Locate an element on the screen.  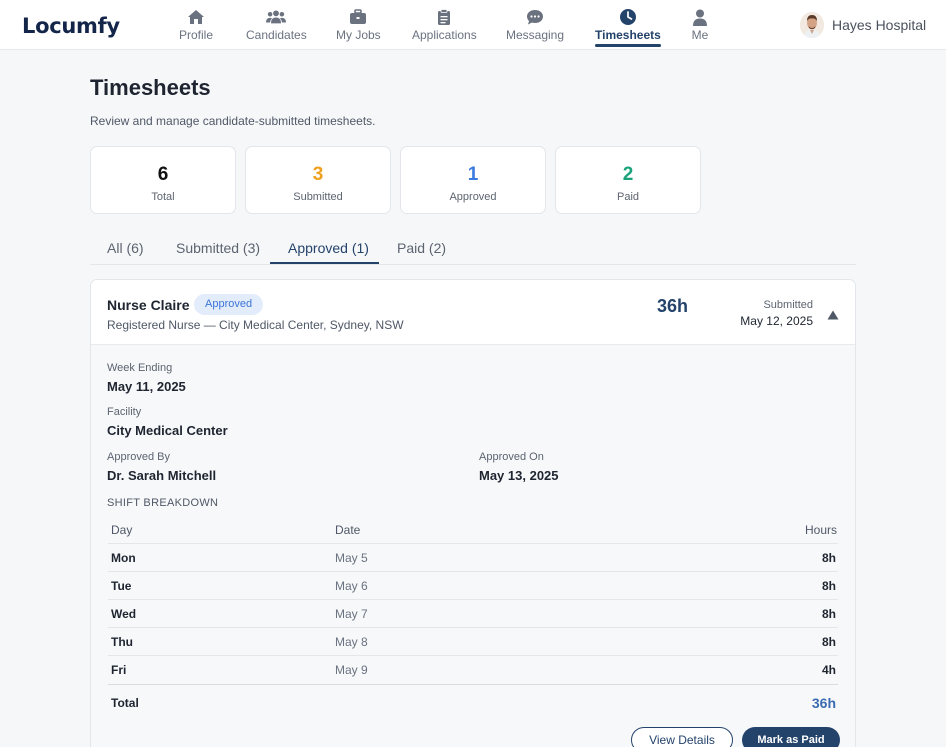
column-header-hours: Hours is located at coordinates (820, 530).